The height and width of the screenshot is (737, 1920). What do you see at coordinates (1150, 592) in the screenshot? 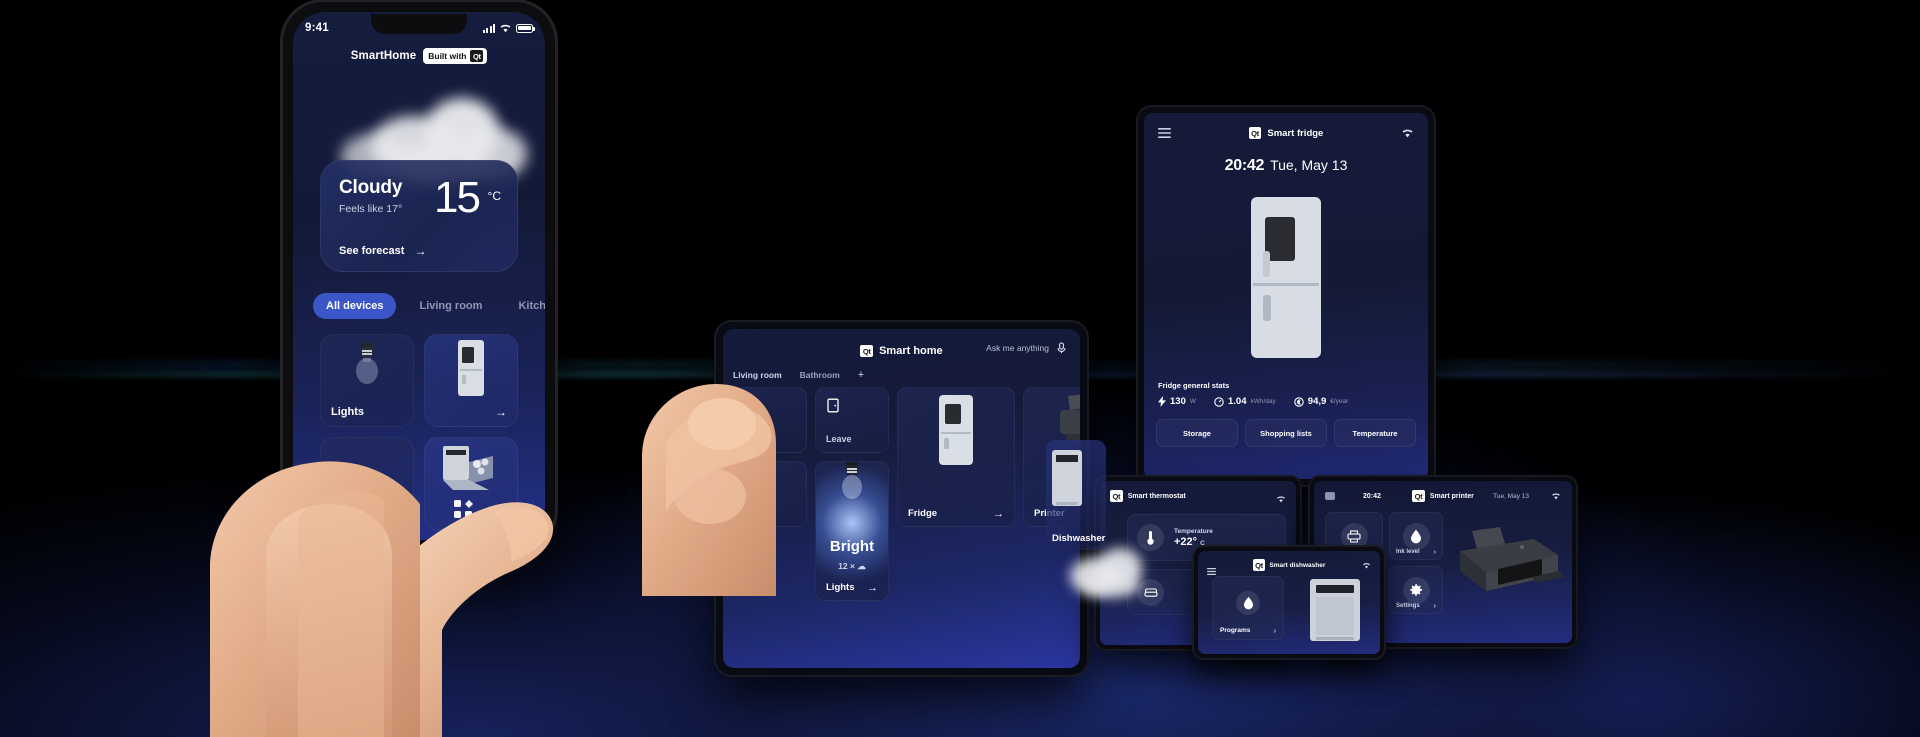
I see `sofa-icon` at bounding box center [1150, 592].